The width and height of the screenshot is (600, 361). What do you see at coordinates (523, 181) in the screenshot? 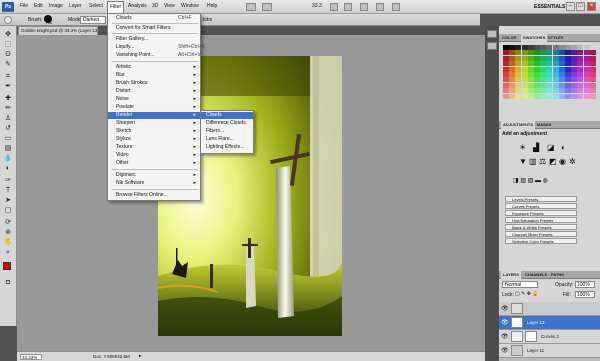
I see `posterize-icon: ▨` at bounding box center [523, 181].